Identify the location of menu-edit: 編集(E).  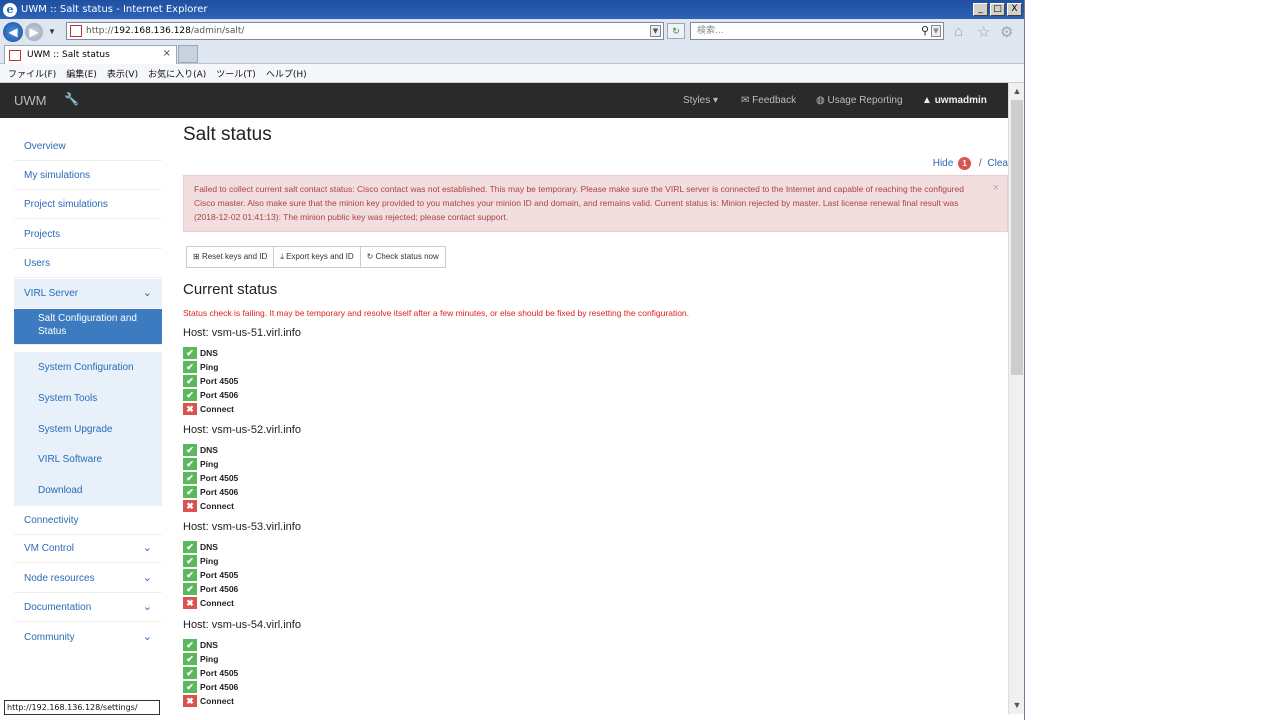
(81, 73).